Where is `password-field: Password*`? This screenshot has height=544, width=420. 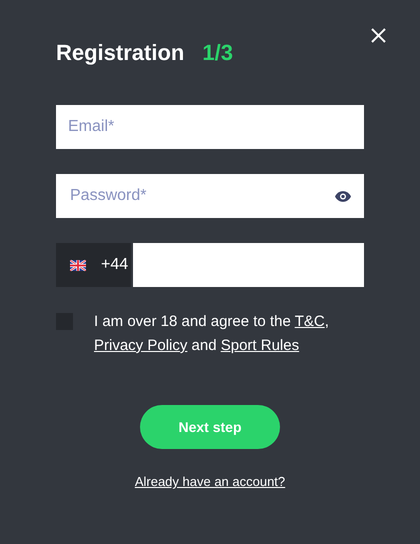
password-field: Password* is located at coordinates (210, 196).